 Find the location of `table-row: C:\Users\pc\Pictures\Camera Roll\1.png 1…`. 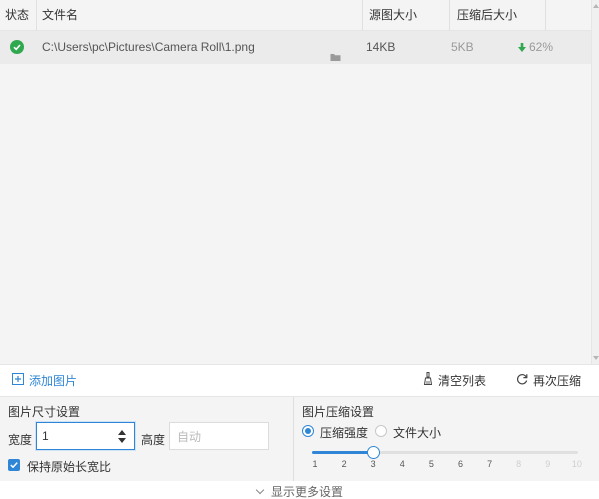

table-row: C:\Users\pc\Pictures\Camera Roll\1.png 1… is located at coordinates (295, 47).